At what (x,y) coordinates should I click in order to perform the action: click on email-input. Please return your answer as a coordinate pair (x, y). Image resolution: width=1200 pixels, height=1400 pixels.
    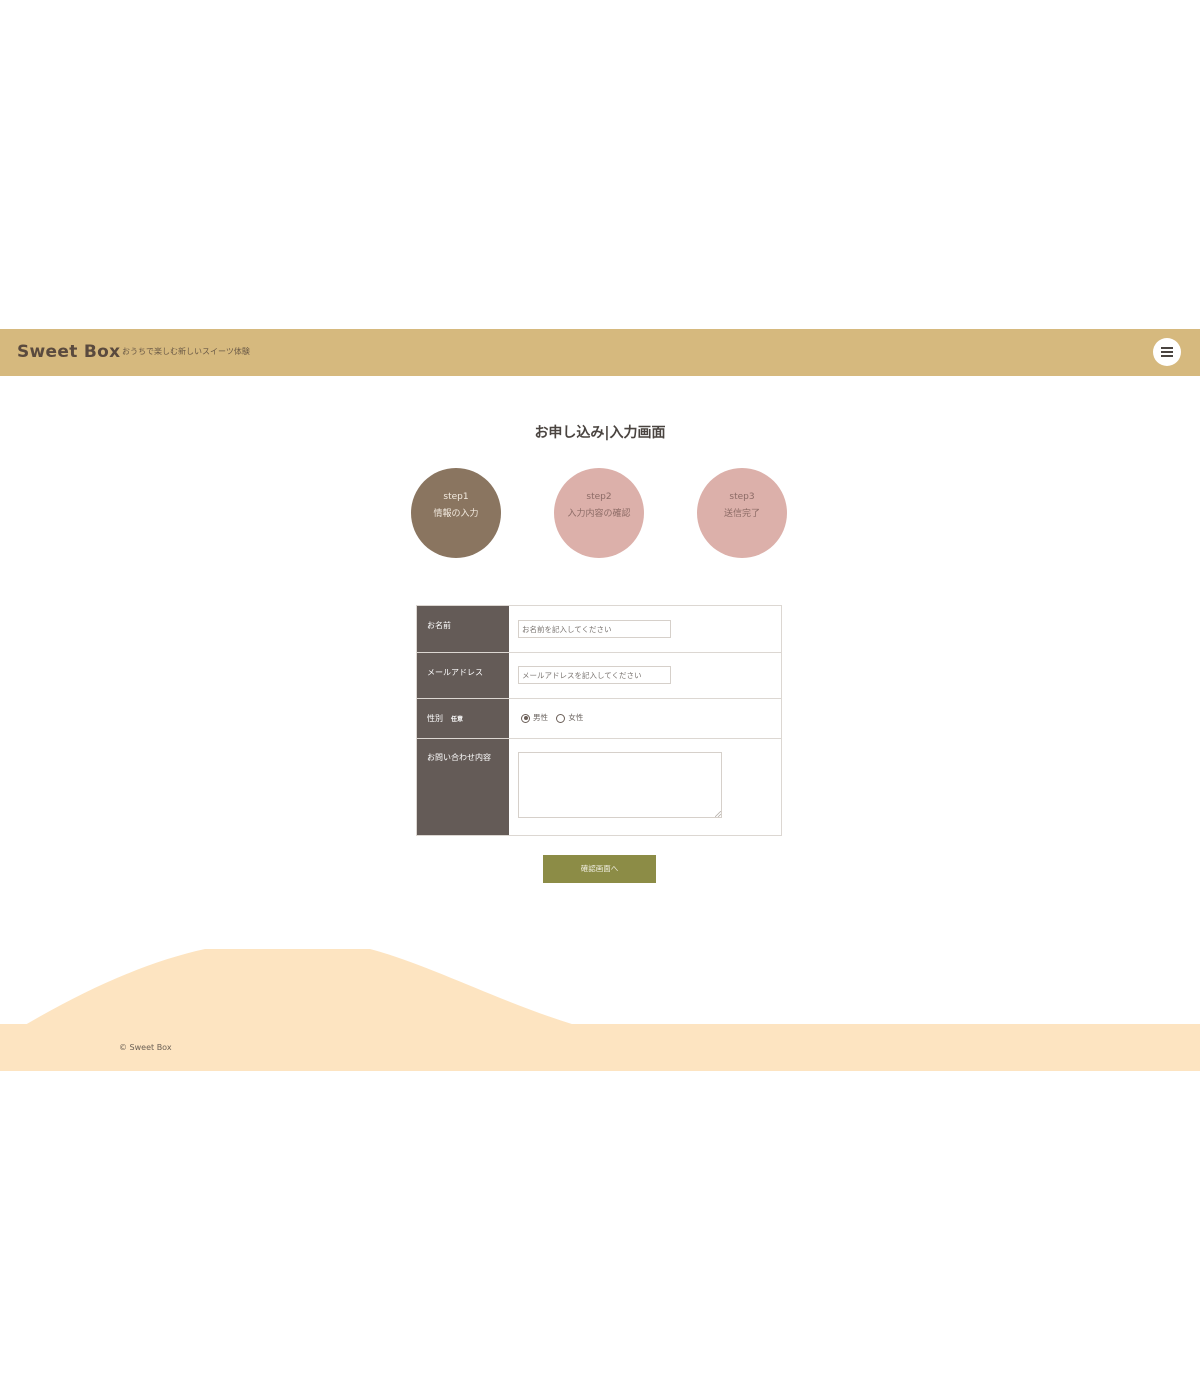
    Looking at the image, I should click on (594, 675).